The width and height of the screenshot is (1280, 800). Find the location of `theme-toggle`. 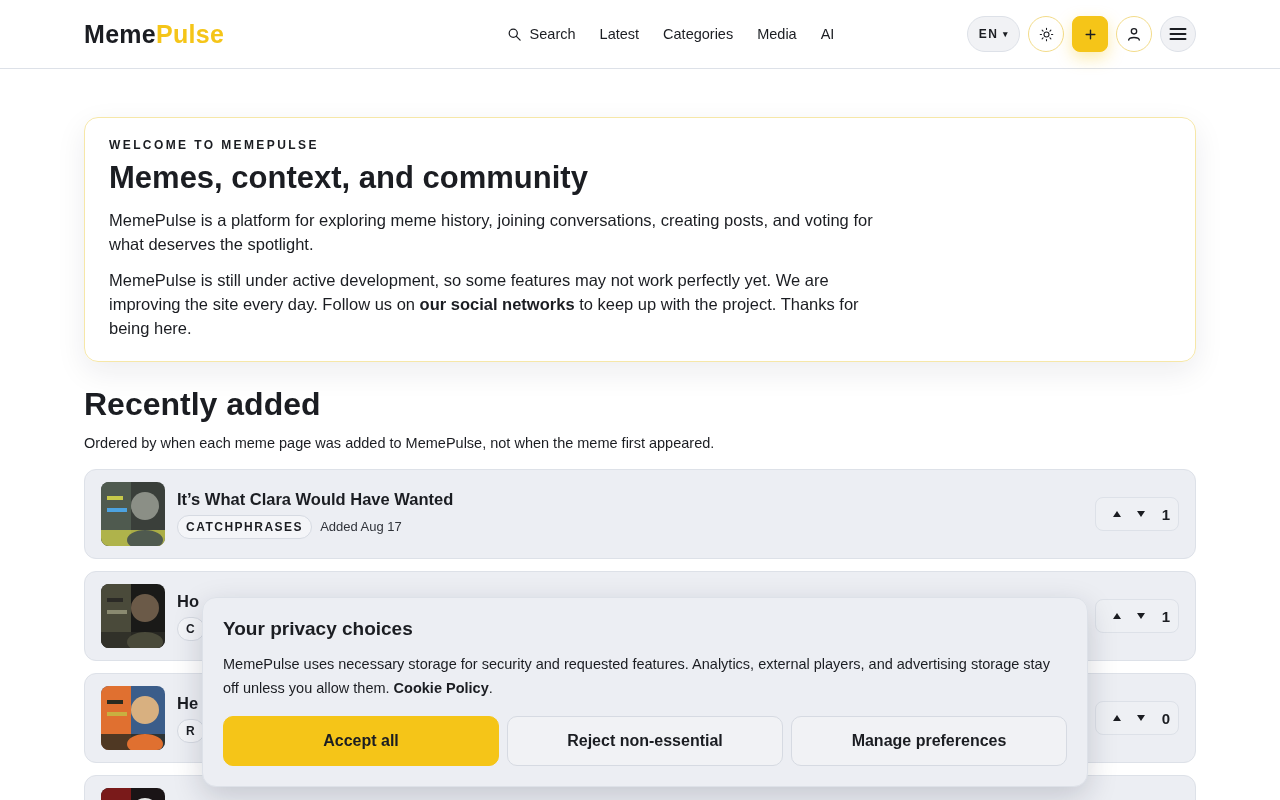

theme-toggle is located at coordinates (1046, 34).